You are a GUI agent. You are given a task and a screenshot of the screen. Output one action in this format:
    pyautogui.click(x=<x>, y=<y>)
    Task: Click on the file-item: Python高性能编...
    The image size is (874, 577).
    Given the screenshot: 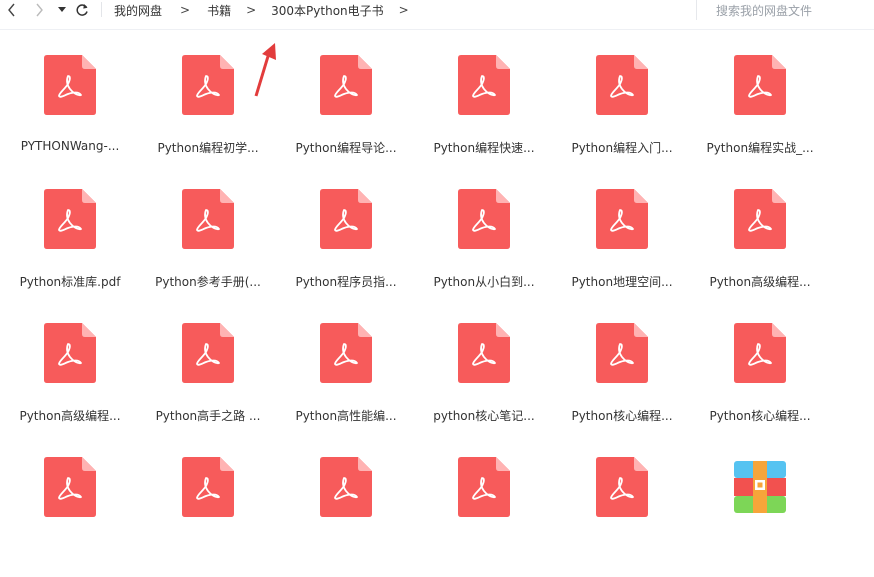 What is the action you would take?
    pyautogui.click(x=346, y=383)
    